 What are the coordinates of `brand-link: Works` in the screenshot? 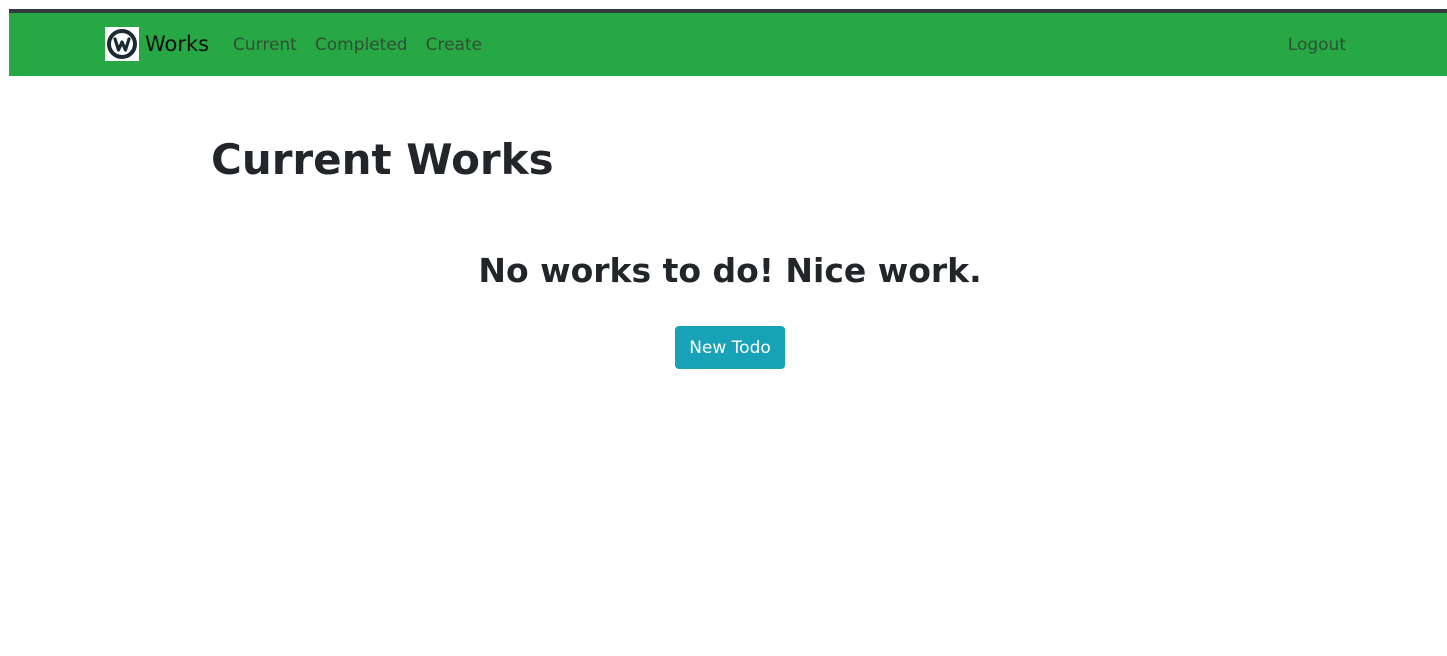 It's located at (157, 44).